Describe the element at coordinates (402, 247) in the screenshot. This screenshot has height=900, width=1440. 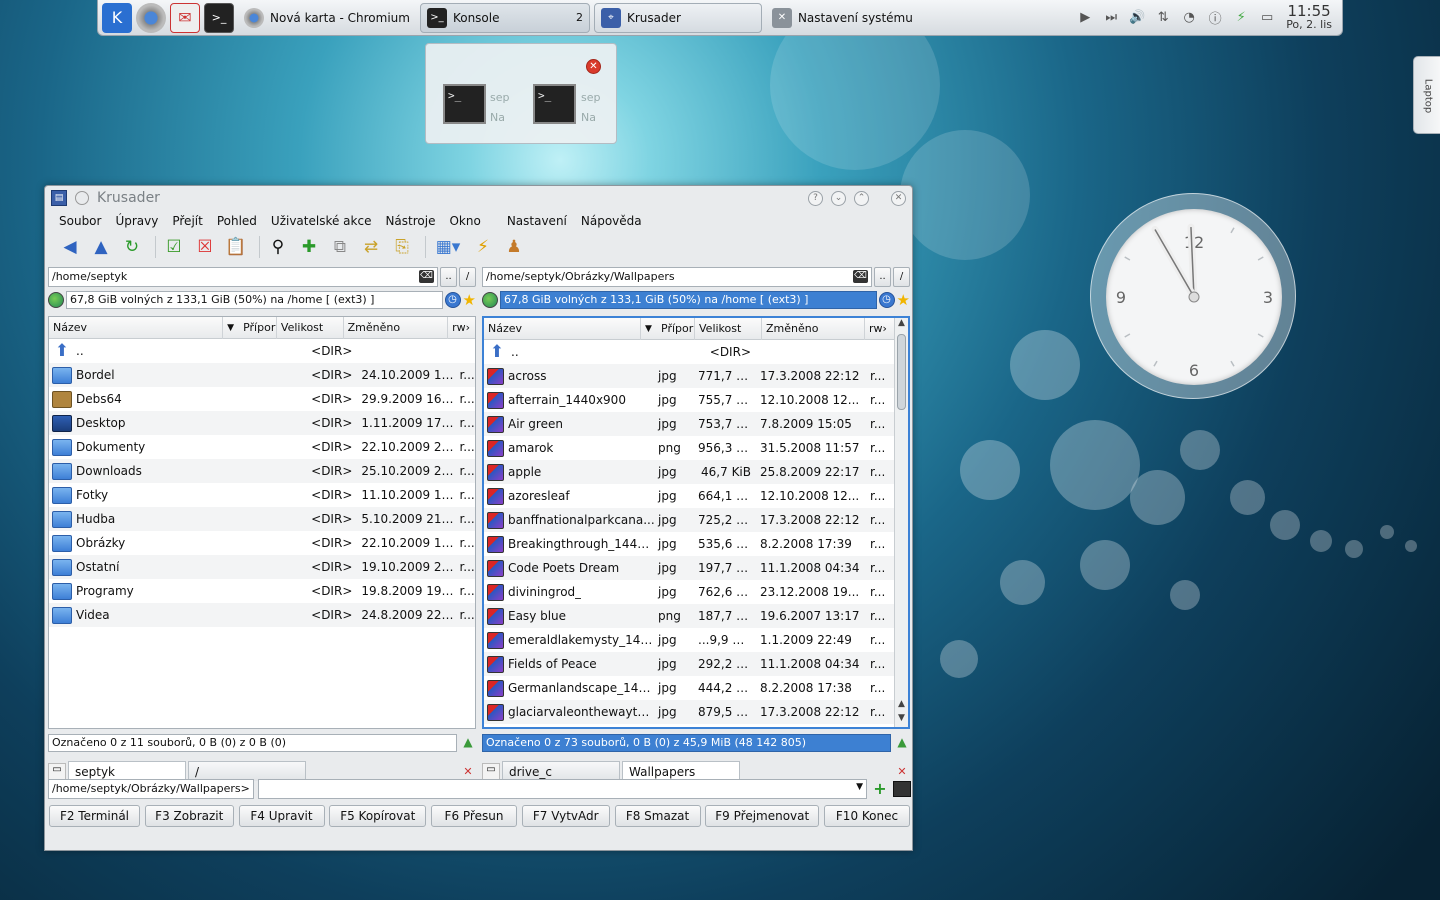
I see `copy-icon: ⎘` at that location.